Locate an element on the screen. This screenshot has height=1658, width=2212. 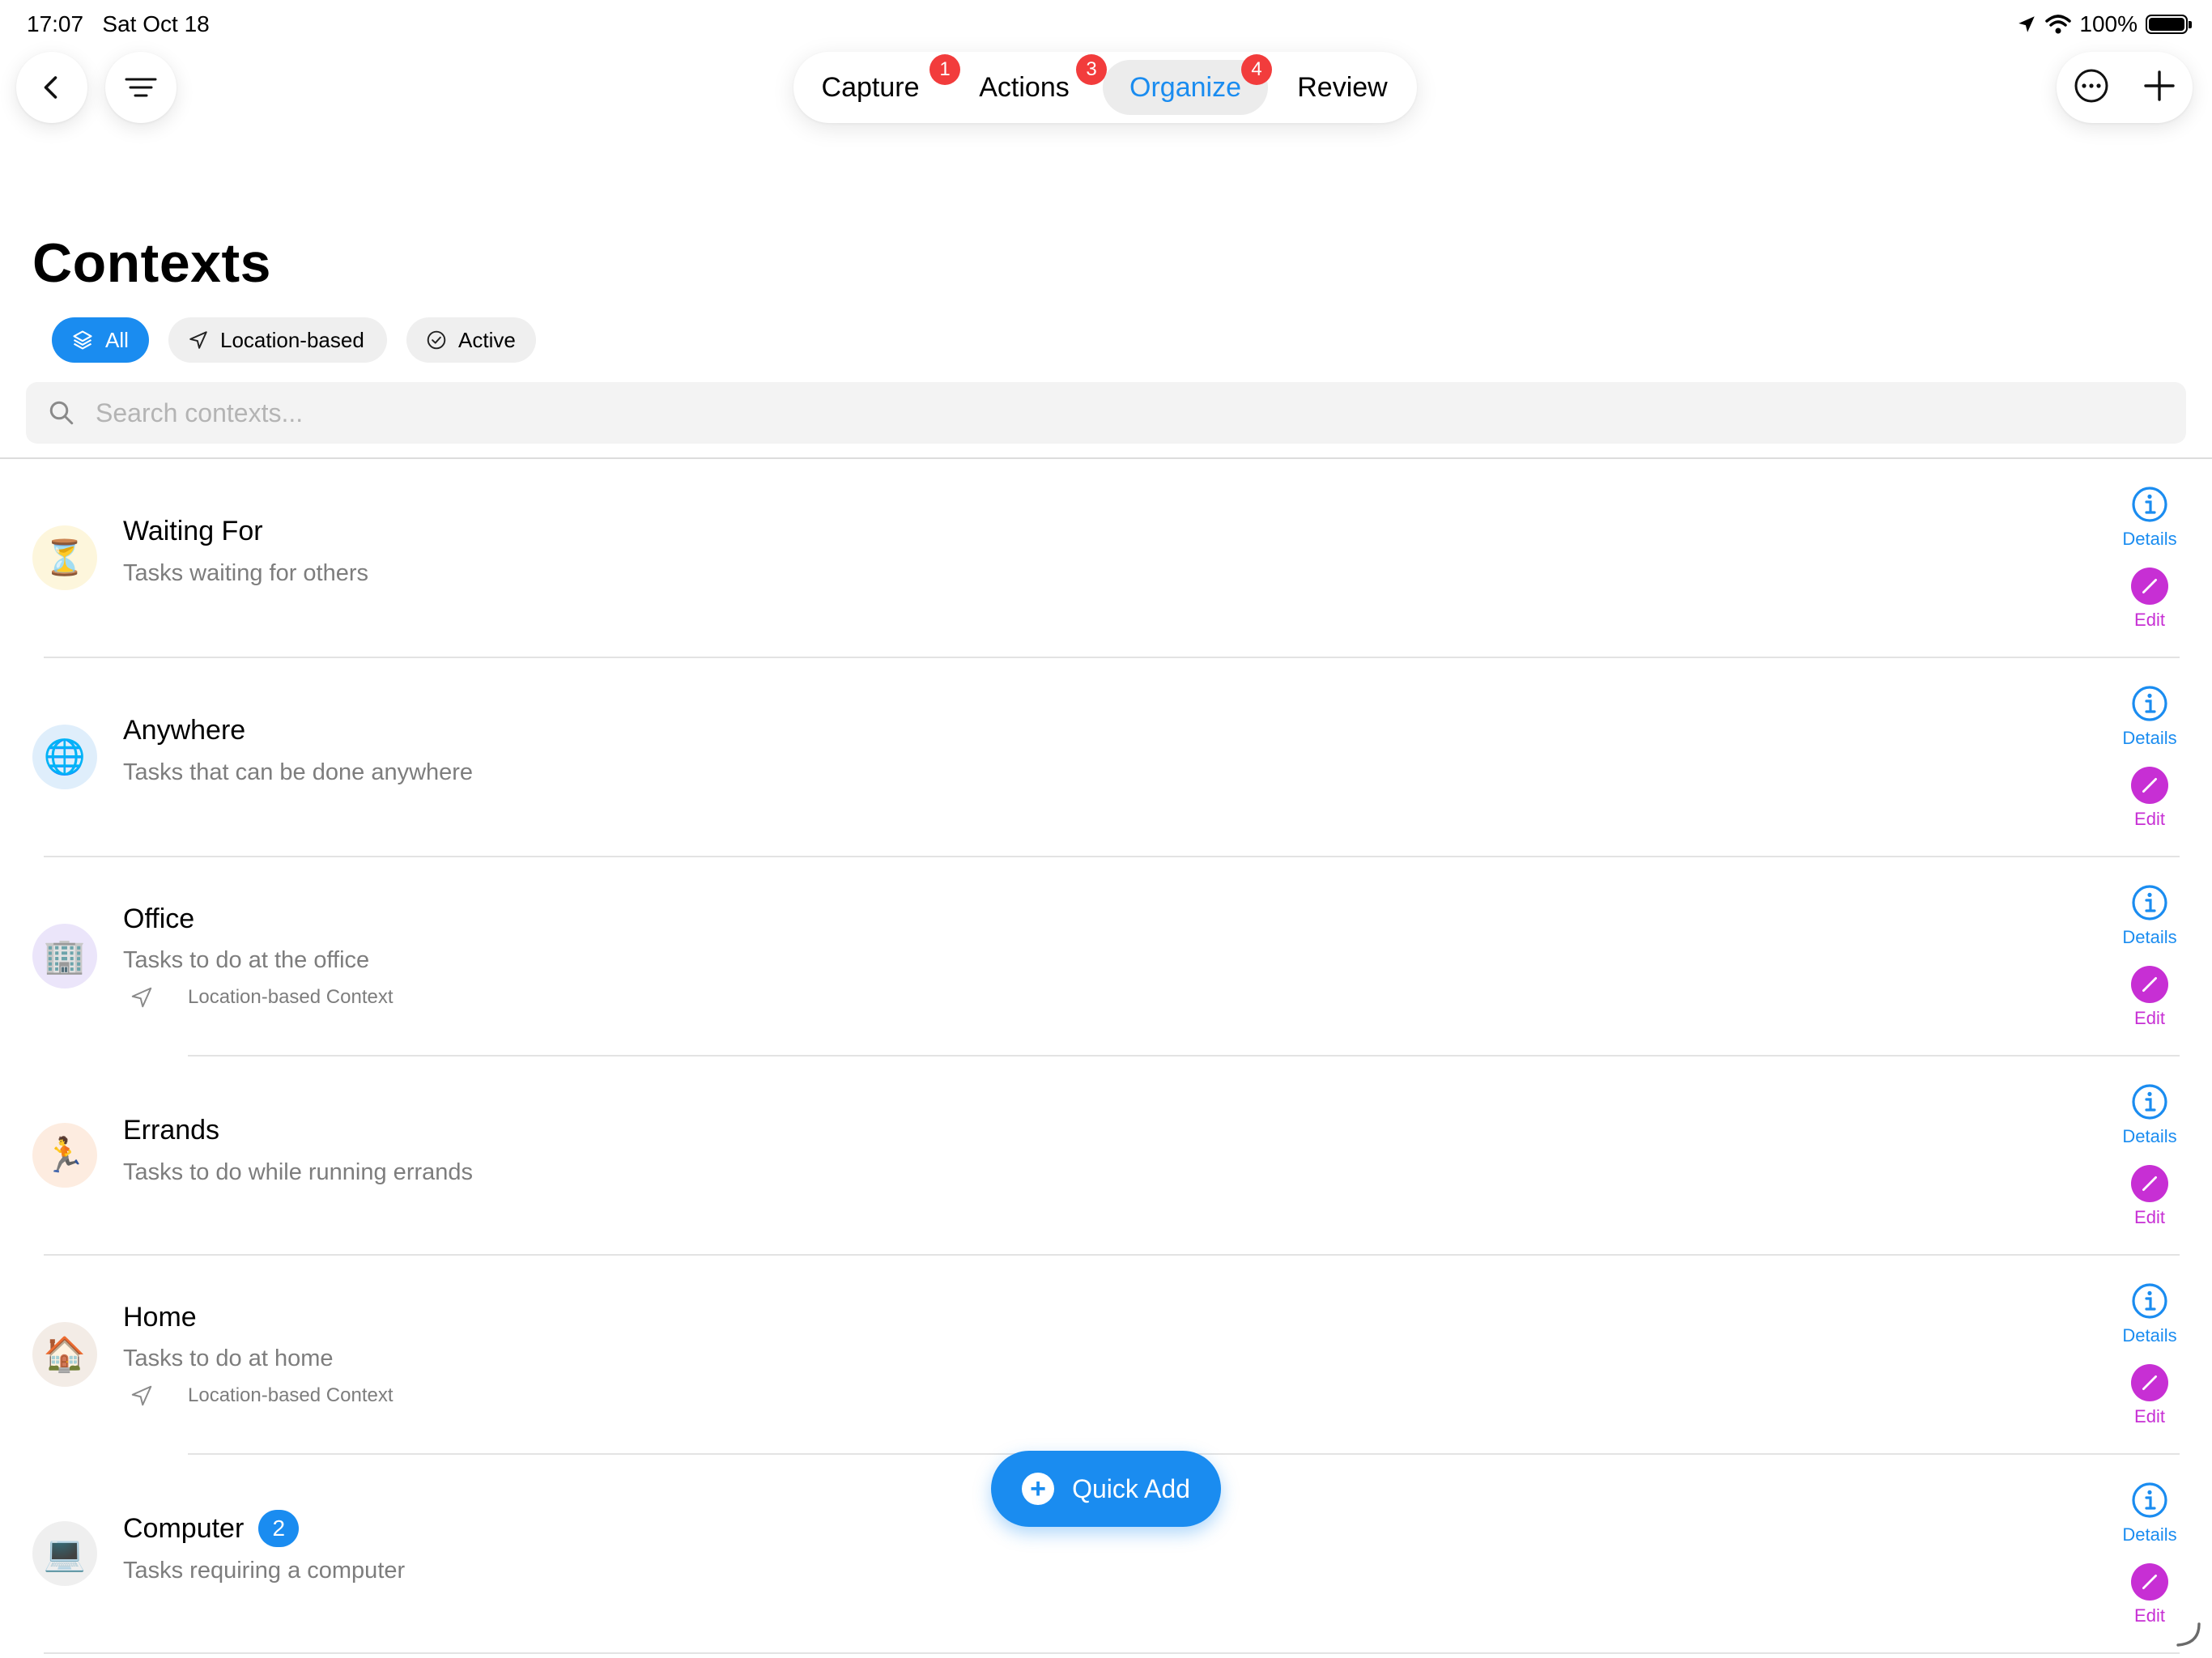
add-button is located at coordinates (2159, 88).